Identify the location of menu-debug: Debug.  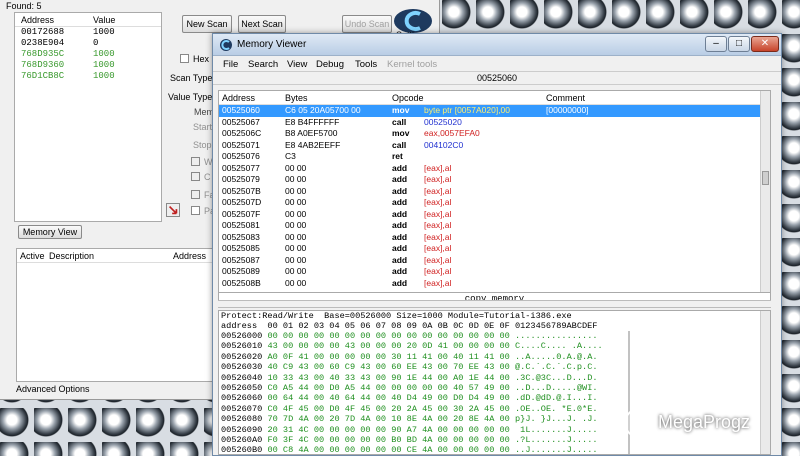
(330, 64).